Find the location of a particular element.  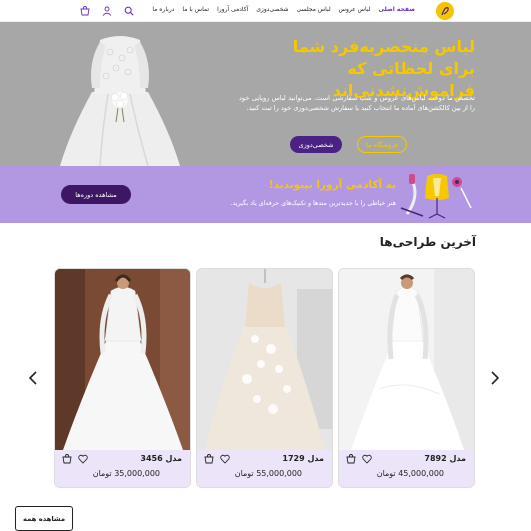

hero-bride-photo is located at coordinates (110, 94).